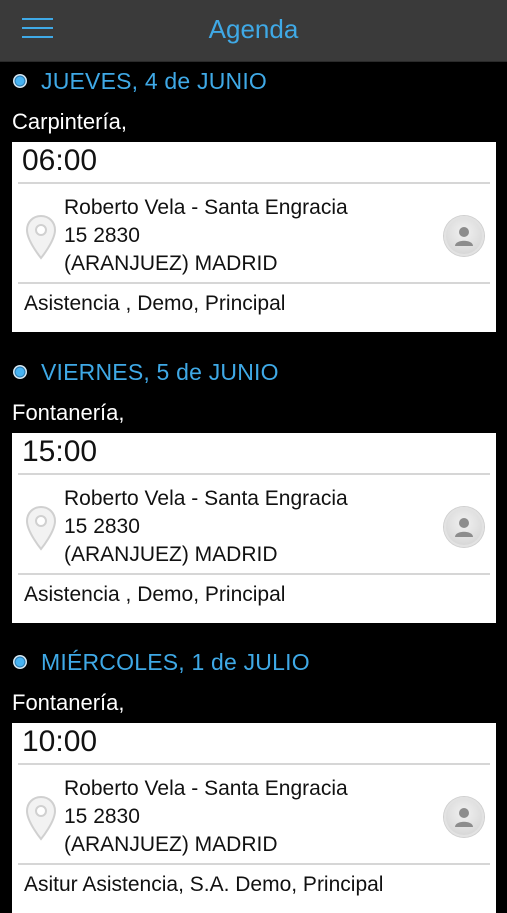 The height and width of the screenshot is (913, 507). I want to click on day-header: VIERNES, 5 de JUNIO, so click(253, 373).